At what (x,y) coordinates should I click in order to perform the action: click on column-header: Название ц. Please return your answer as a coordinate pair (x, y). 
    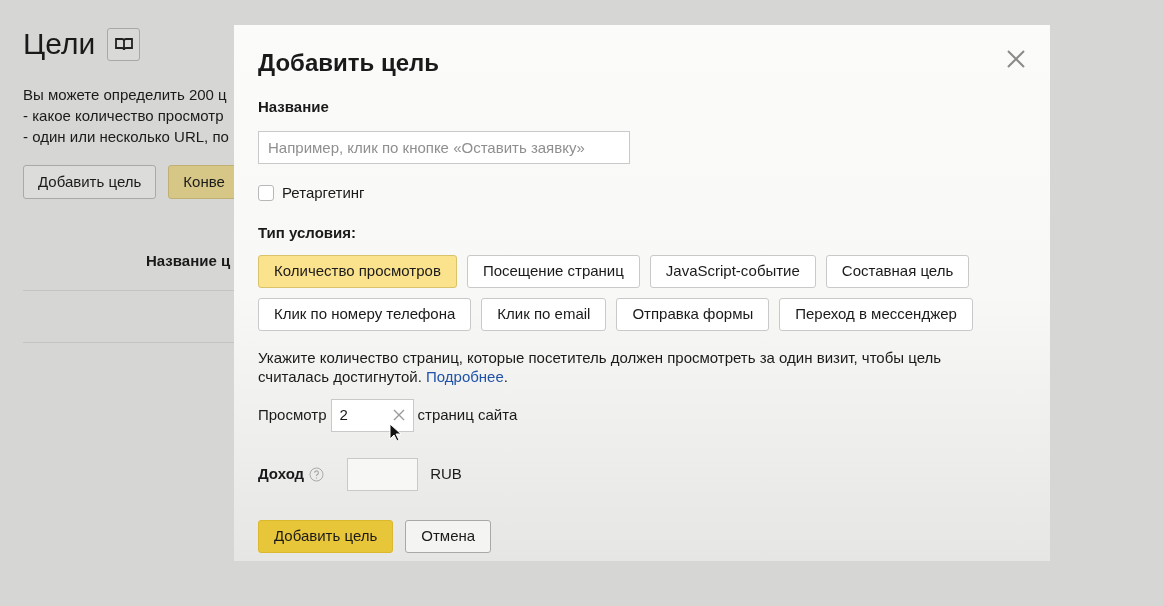
    Looking at the image, I should click on (188, 260).